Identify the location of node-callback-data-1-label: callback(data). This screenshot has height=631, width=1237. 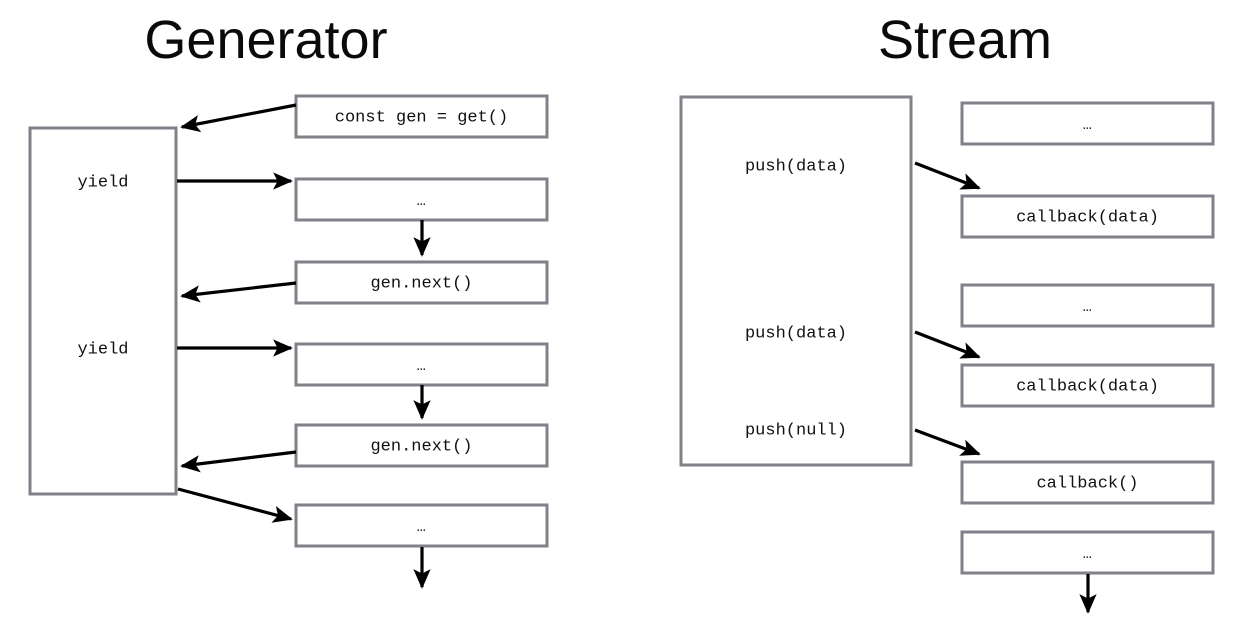
(1087, 217).